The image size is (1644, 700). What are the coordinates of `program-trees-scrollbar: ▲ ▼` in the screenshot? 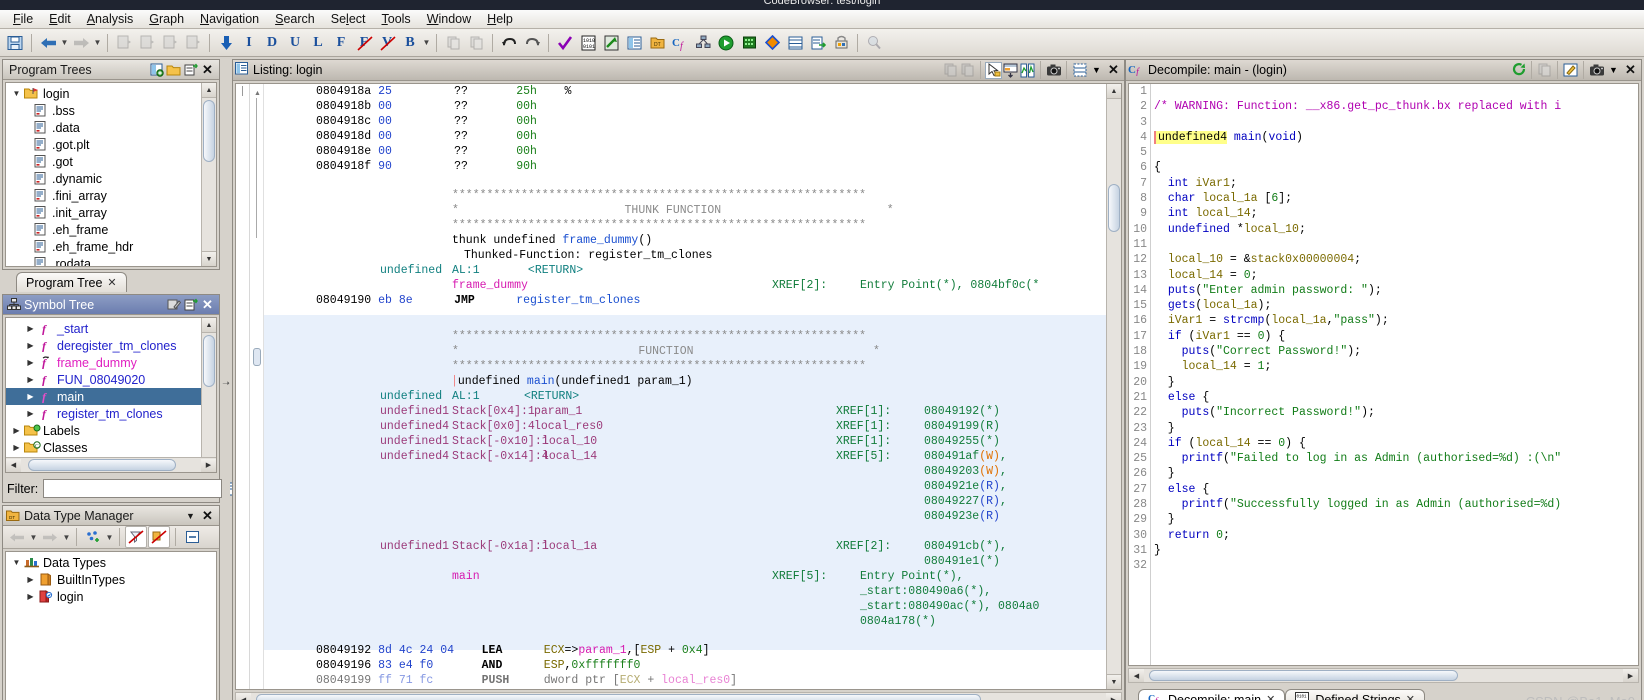 It's located at (208, 174).